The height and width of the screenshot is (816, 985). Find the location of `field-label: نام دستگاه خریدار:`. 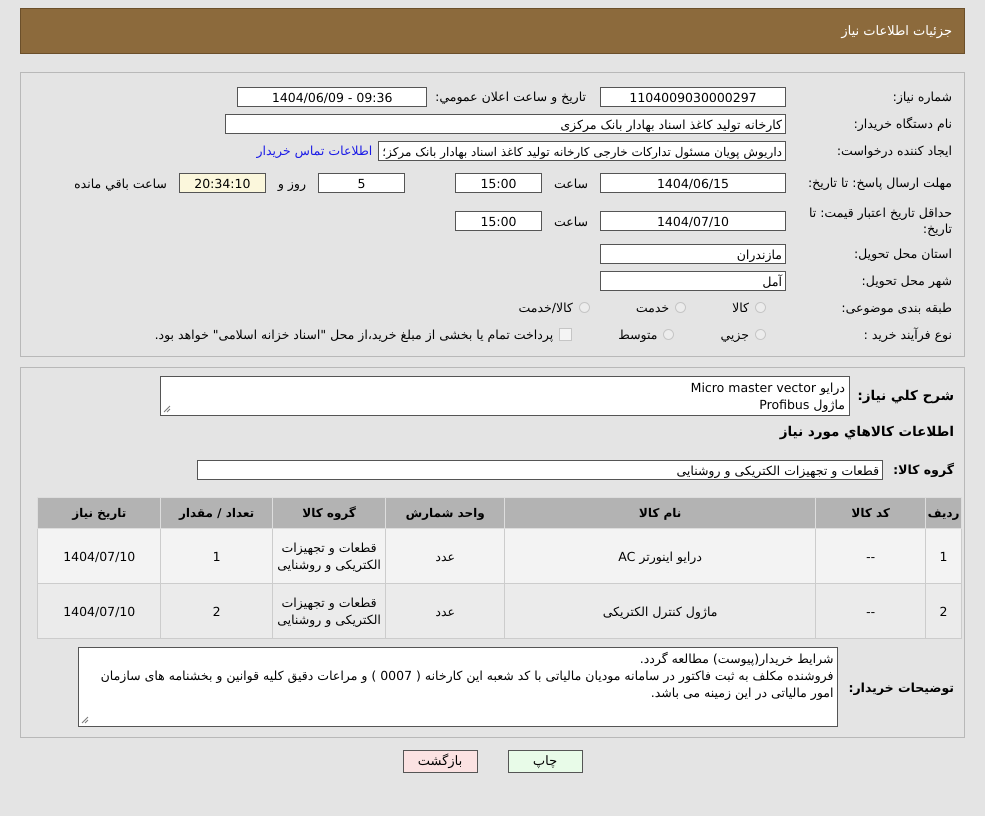

field-label: نام دستگاه خریدار: is located at coordinates (902, 124).